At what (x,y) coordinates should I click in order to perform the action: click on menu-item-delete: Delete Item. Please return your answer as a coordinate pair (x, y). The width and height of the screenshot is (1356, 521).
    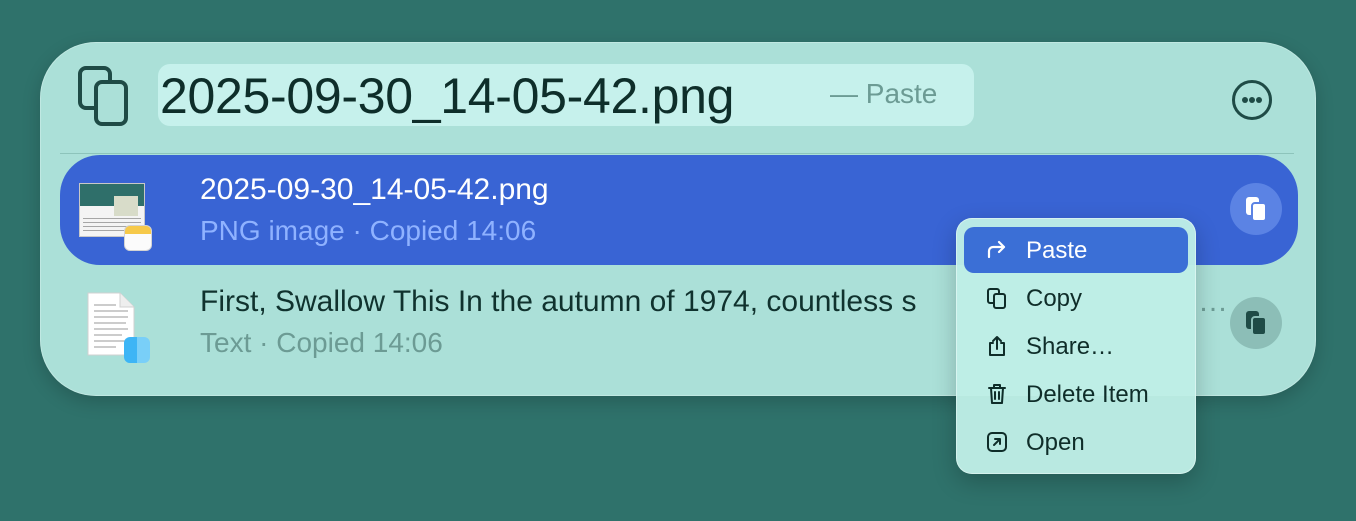
    Looking at the image, I should click on (1076, 394).